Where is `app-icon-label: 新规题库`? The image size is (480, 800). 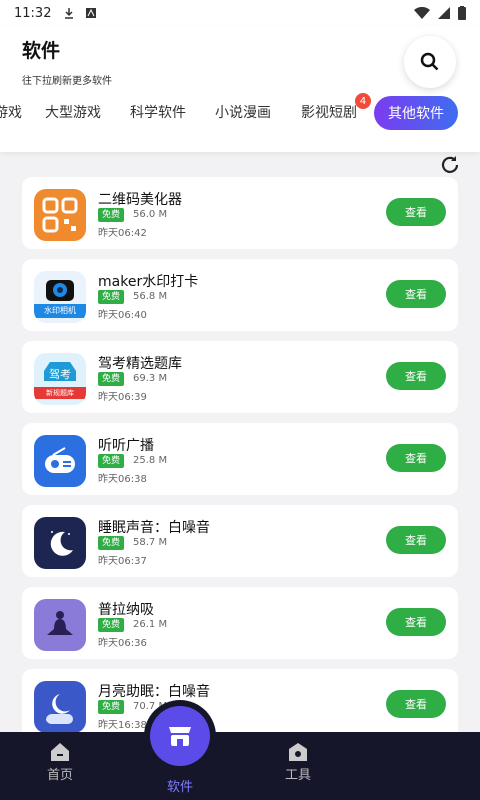
app-icon-label: 新规题库 is located at coordinates (60, 393).